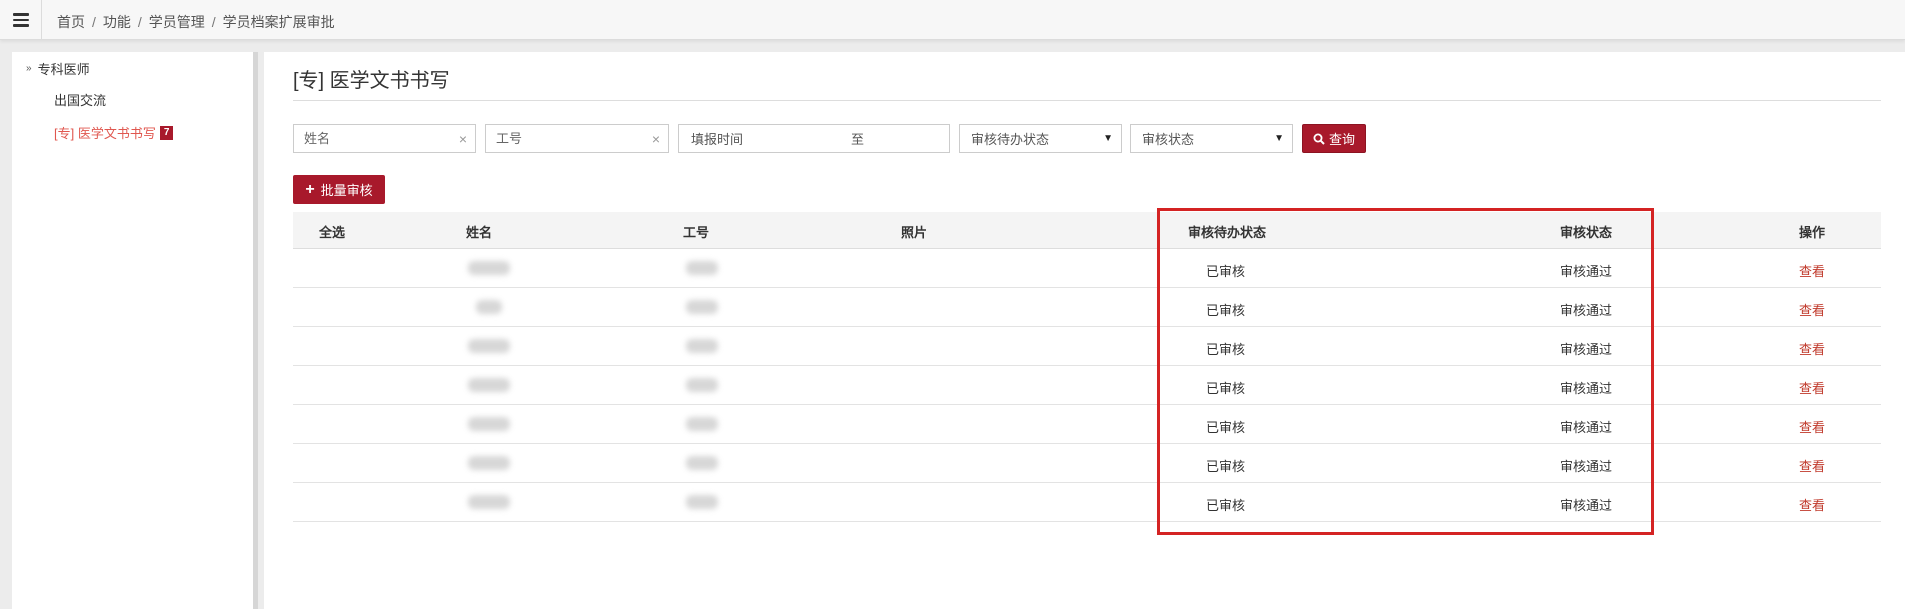 This screenshot has width=1905, height=609. Describe the element at coordinates (1087, 100) in the screenshot. I see `title-divider` at that location.